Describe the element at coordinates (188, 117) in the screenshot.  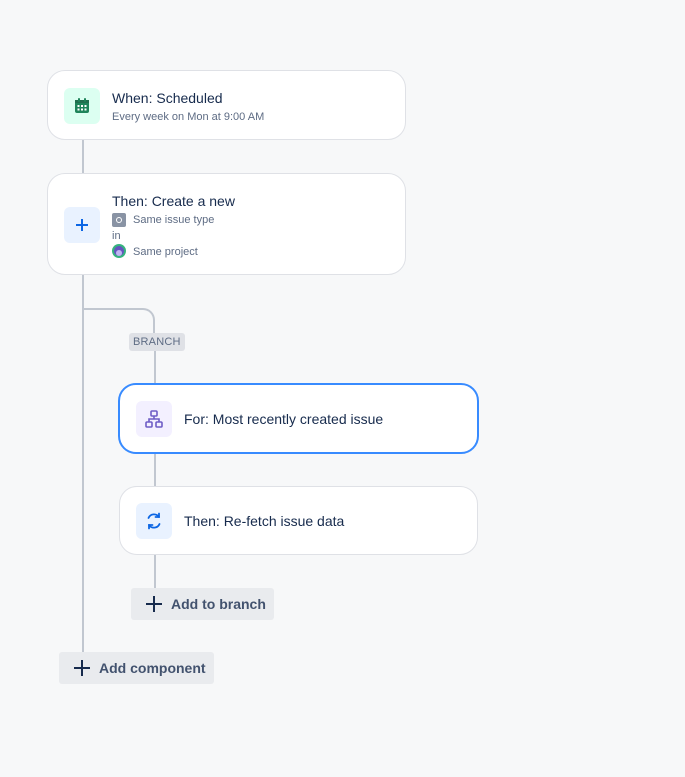
I see `trigger-schedule: Every week on Mon at 9:00 AM` at that location.